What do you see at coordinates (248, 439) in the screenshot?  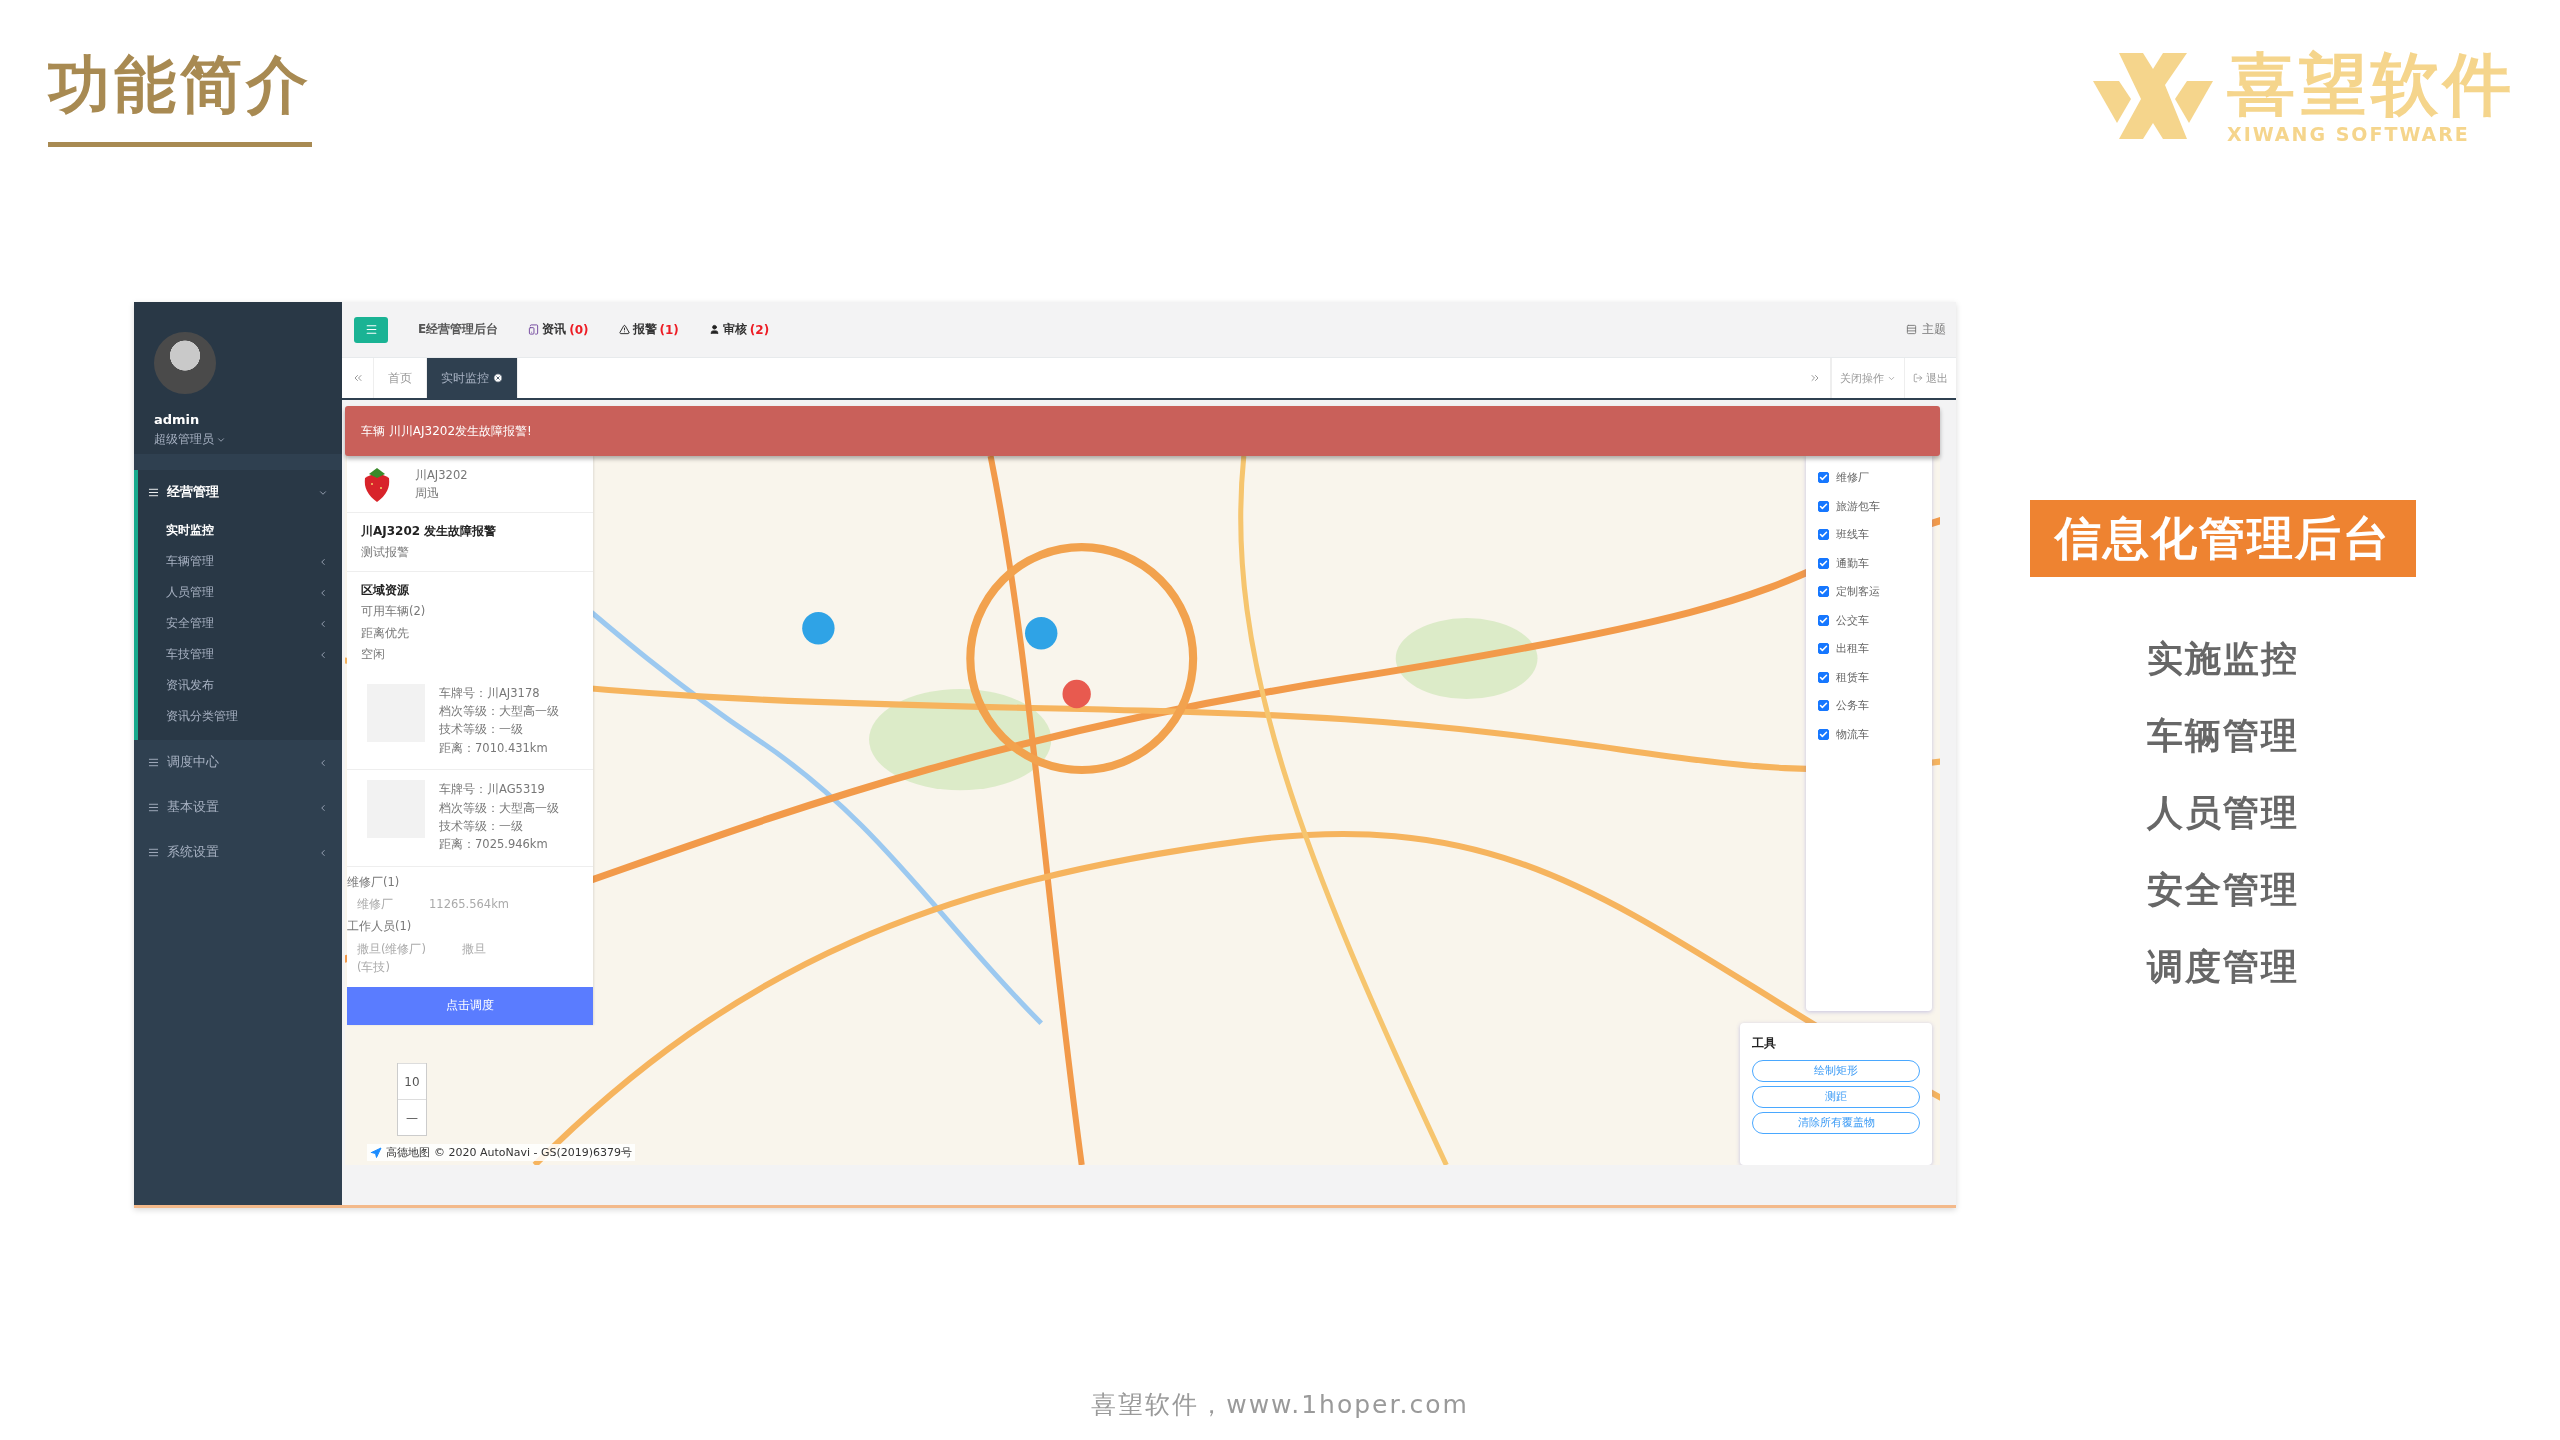 I see `user-role: 超级管理员` at bounding box center [248, 439].